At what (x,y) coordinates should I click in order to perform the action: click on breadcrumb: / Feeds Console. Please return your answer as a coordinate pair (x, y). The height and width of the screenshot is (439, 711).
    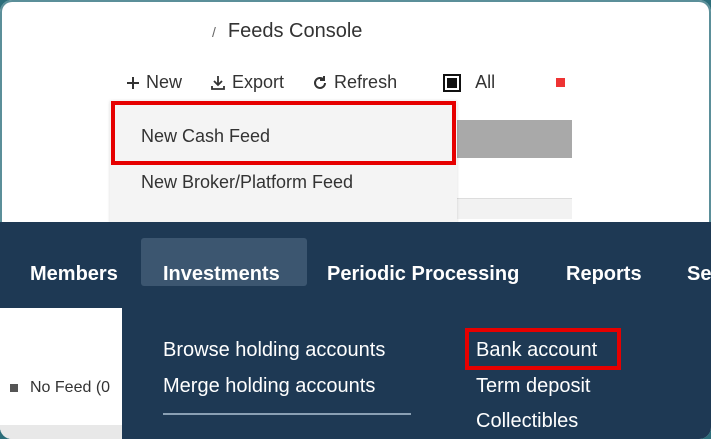
    Looking at the image, I should click on (287, 31).